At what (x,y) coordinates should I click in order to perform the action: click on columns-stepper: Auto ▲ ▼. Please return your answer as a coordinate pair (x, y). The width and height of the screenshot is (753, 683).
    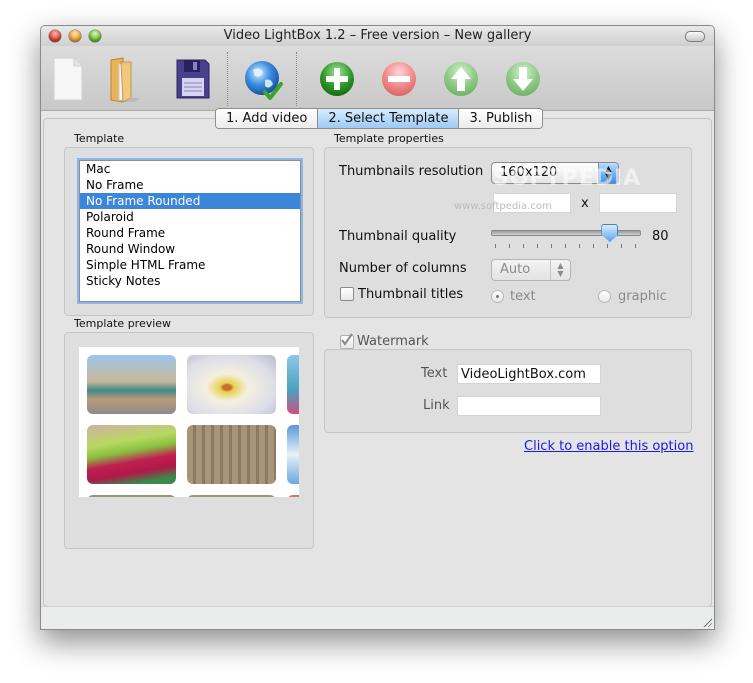
    Looking at the image, I should click on (531, 270).